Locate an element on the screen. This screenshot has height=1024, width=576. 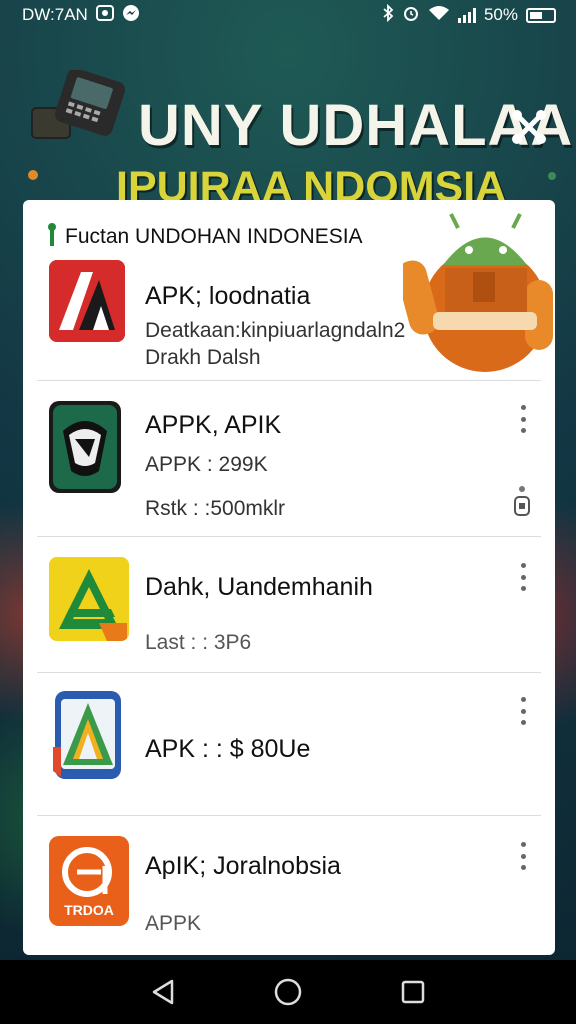
share-icon is located at coordinates (529, 127).